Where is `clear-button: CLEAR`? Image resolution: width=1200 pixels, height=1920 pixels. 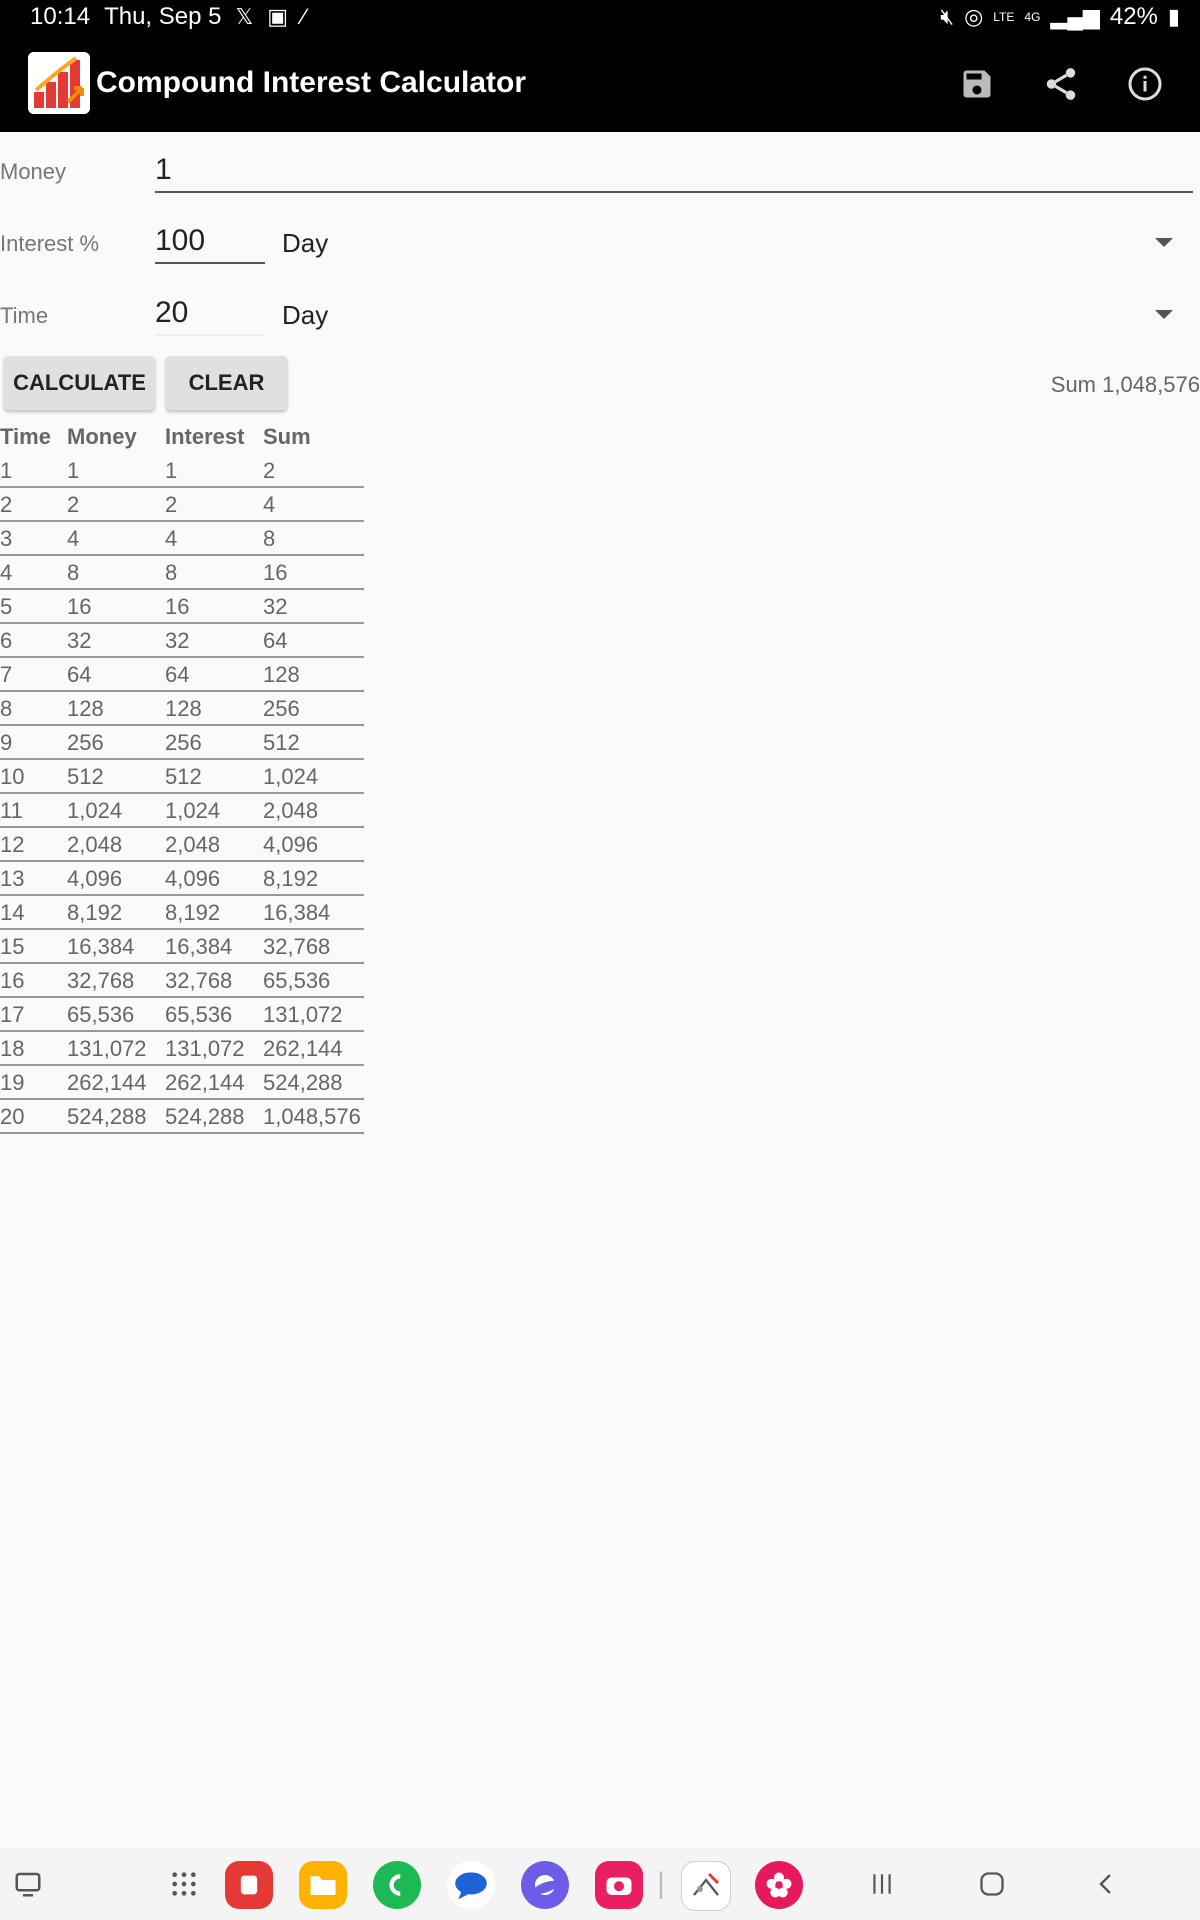
clear-button: CLEAR is located at coordinates (226, 383).